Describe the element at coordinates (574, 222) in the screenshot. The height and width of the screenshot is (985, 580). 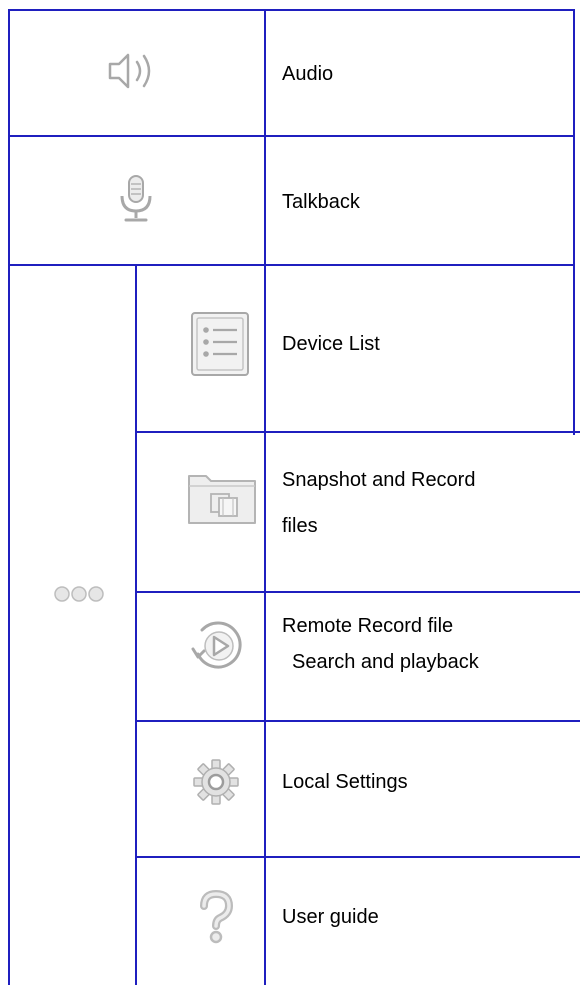
I see `table-border-right` at that location.